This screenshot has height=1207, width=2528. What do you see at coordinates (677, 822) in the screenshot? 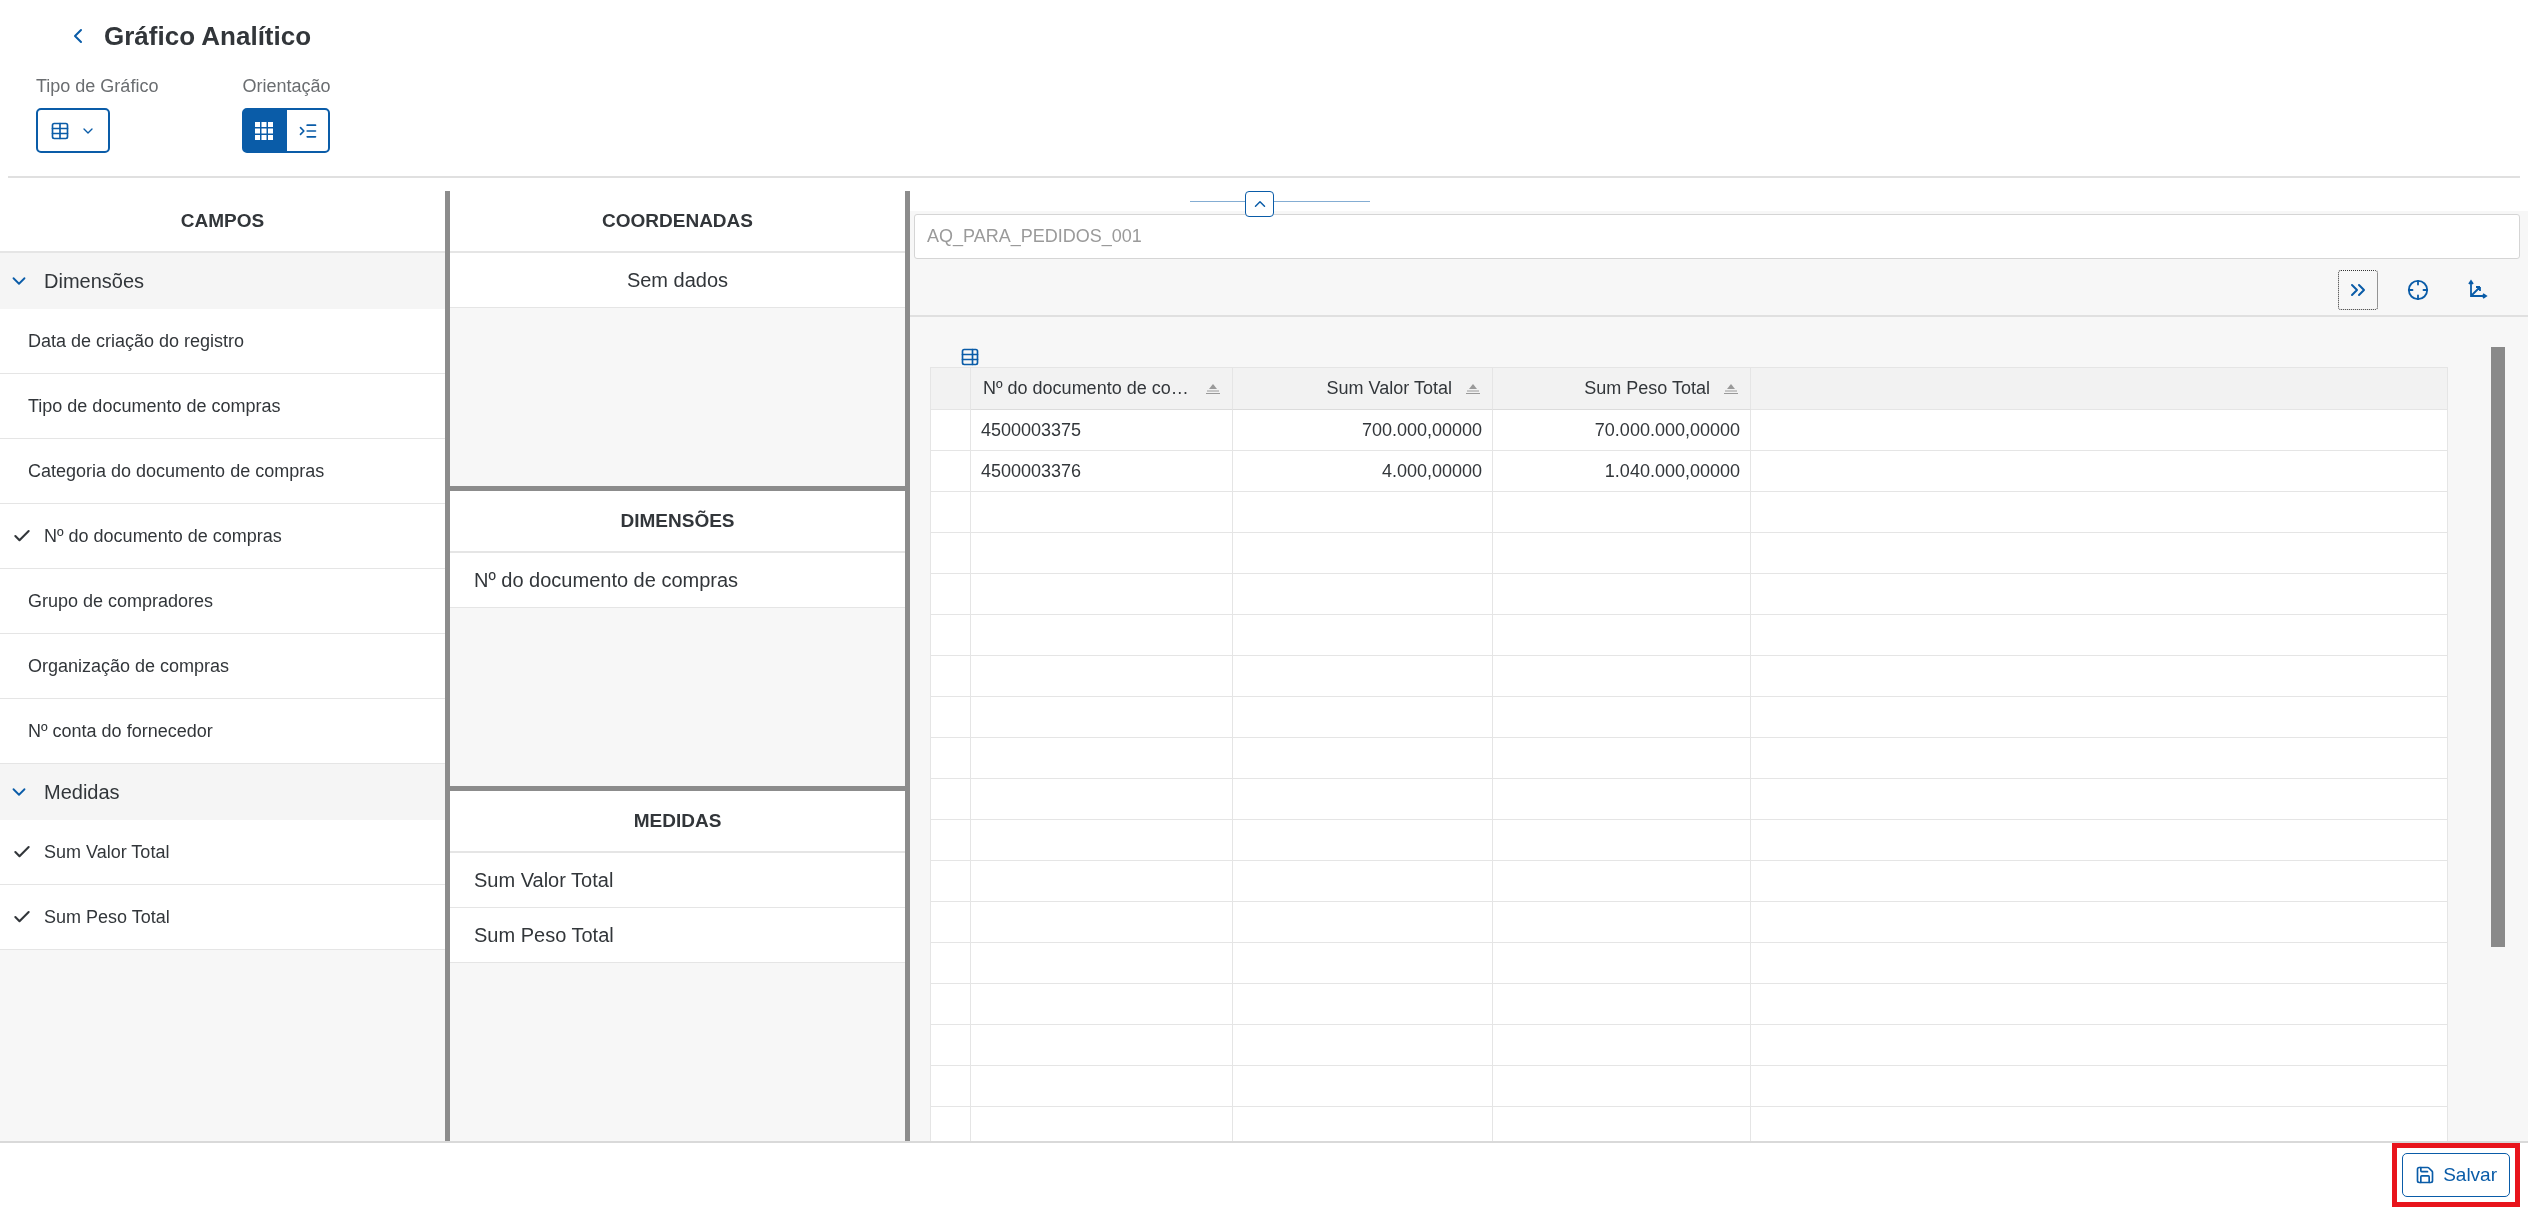
I see `panel-title: MEDIDAS` at bounding box center [677, 822].